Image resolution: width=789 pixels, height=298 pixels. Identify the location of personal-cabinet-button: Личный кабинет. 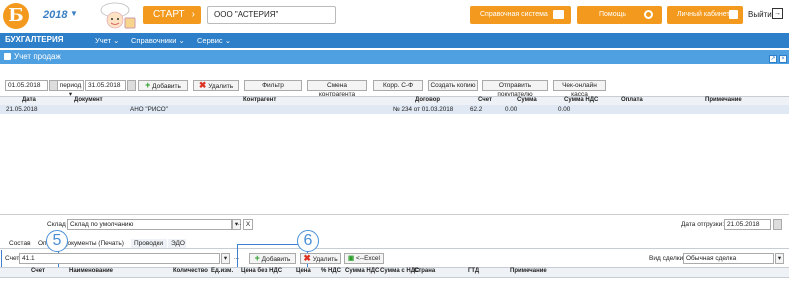
(705, 15).